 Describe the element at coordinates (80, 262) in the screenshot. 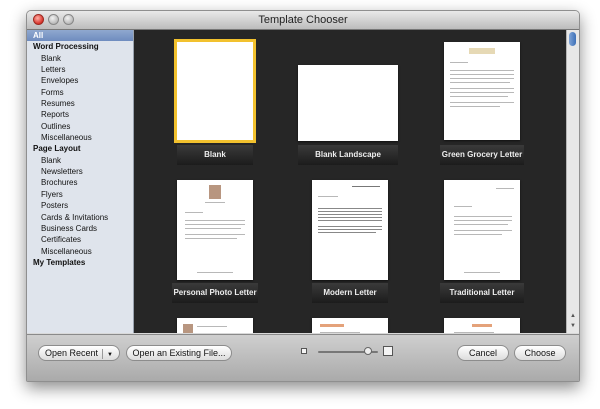

I see `sidebar-item-my-templates: My Templates` at that location.